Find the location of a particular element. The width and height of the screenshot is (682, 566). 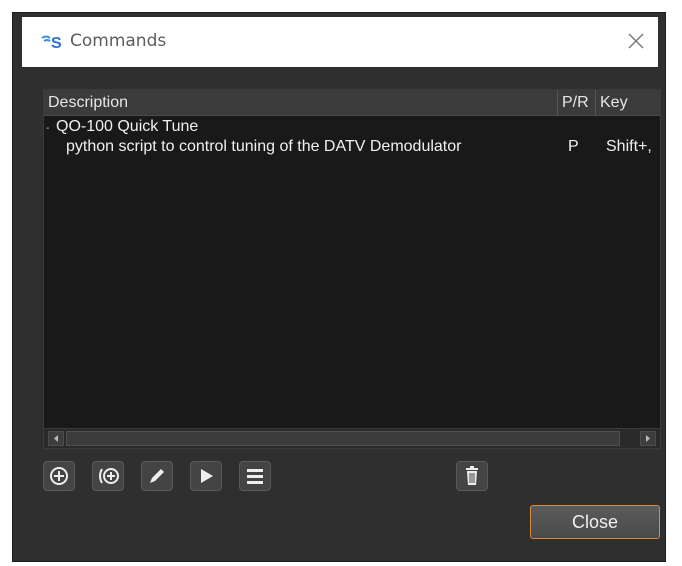

add-group-icon is located at coordinates (109, 476).